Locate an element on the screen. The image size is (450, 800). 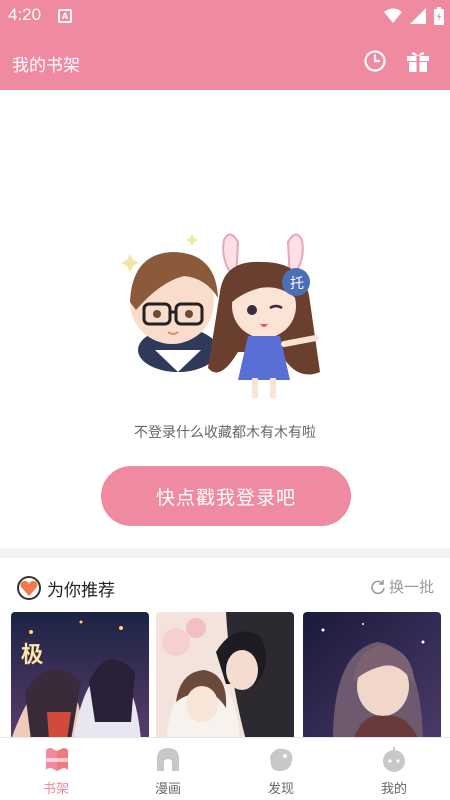
gift-box-icon is located at coordinates (418, 62).